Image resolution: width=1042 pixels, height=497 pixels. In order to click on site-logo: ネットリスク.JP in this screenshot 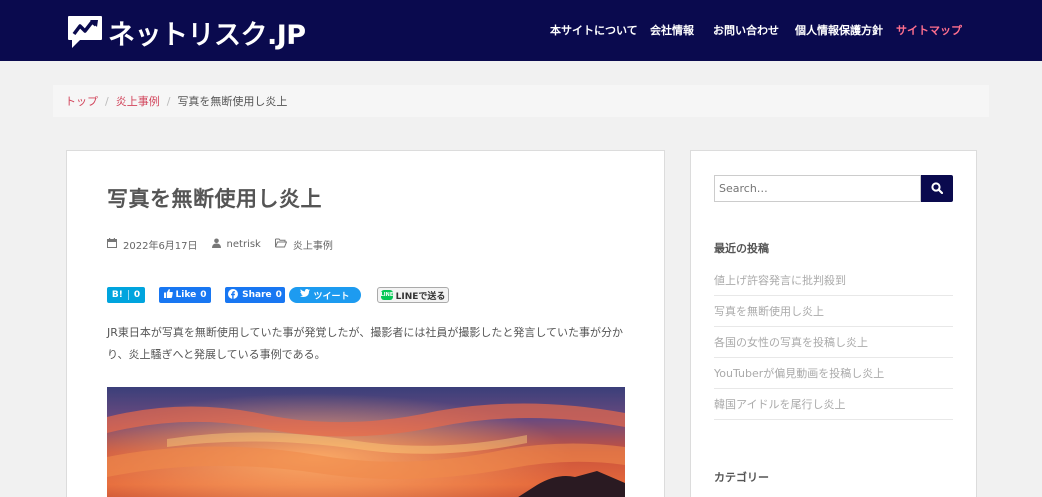, I will do `click(186, 32)`.